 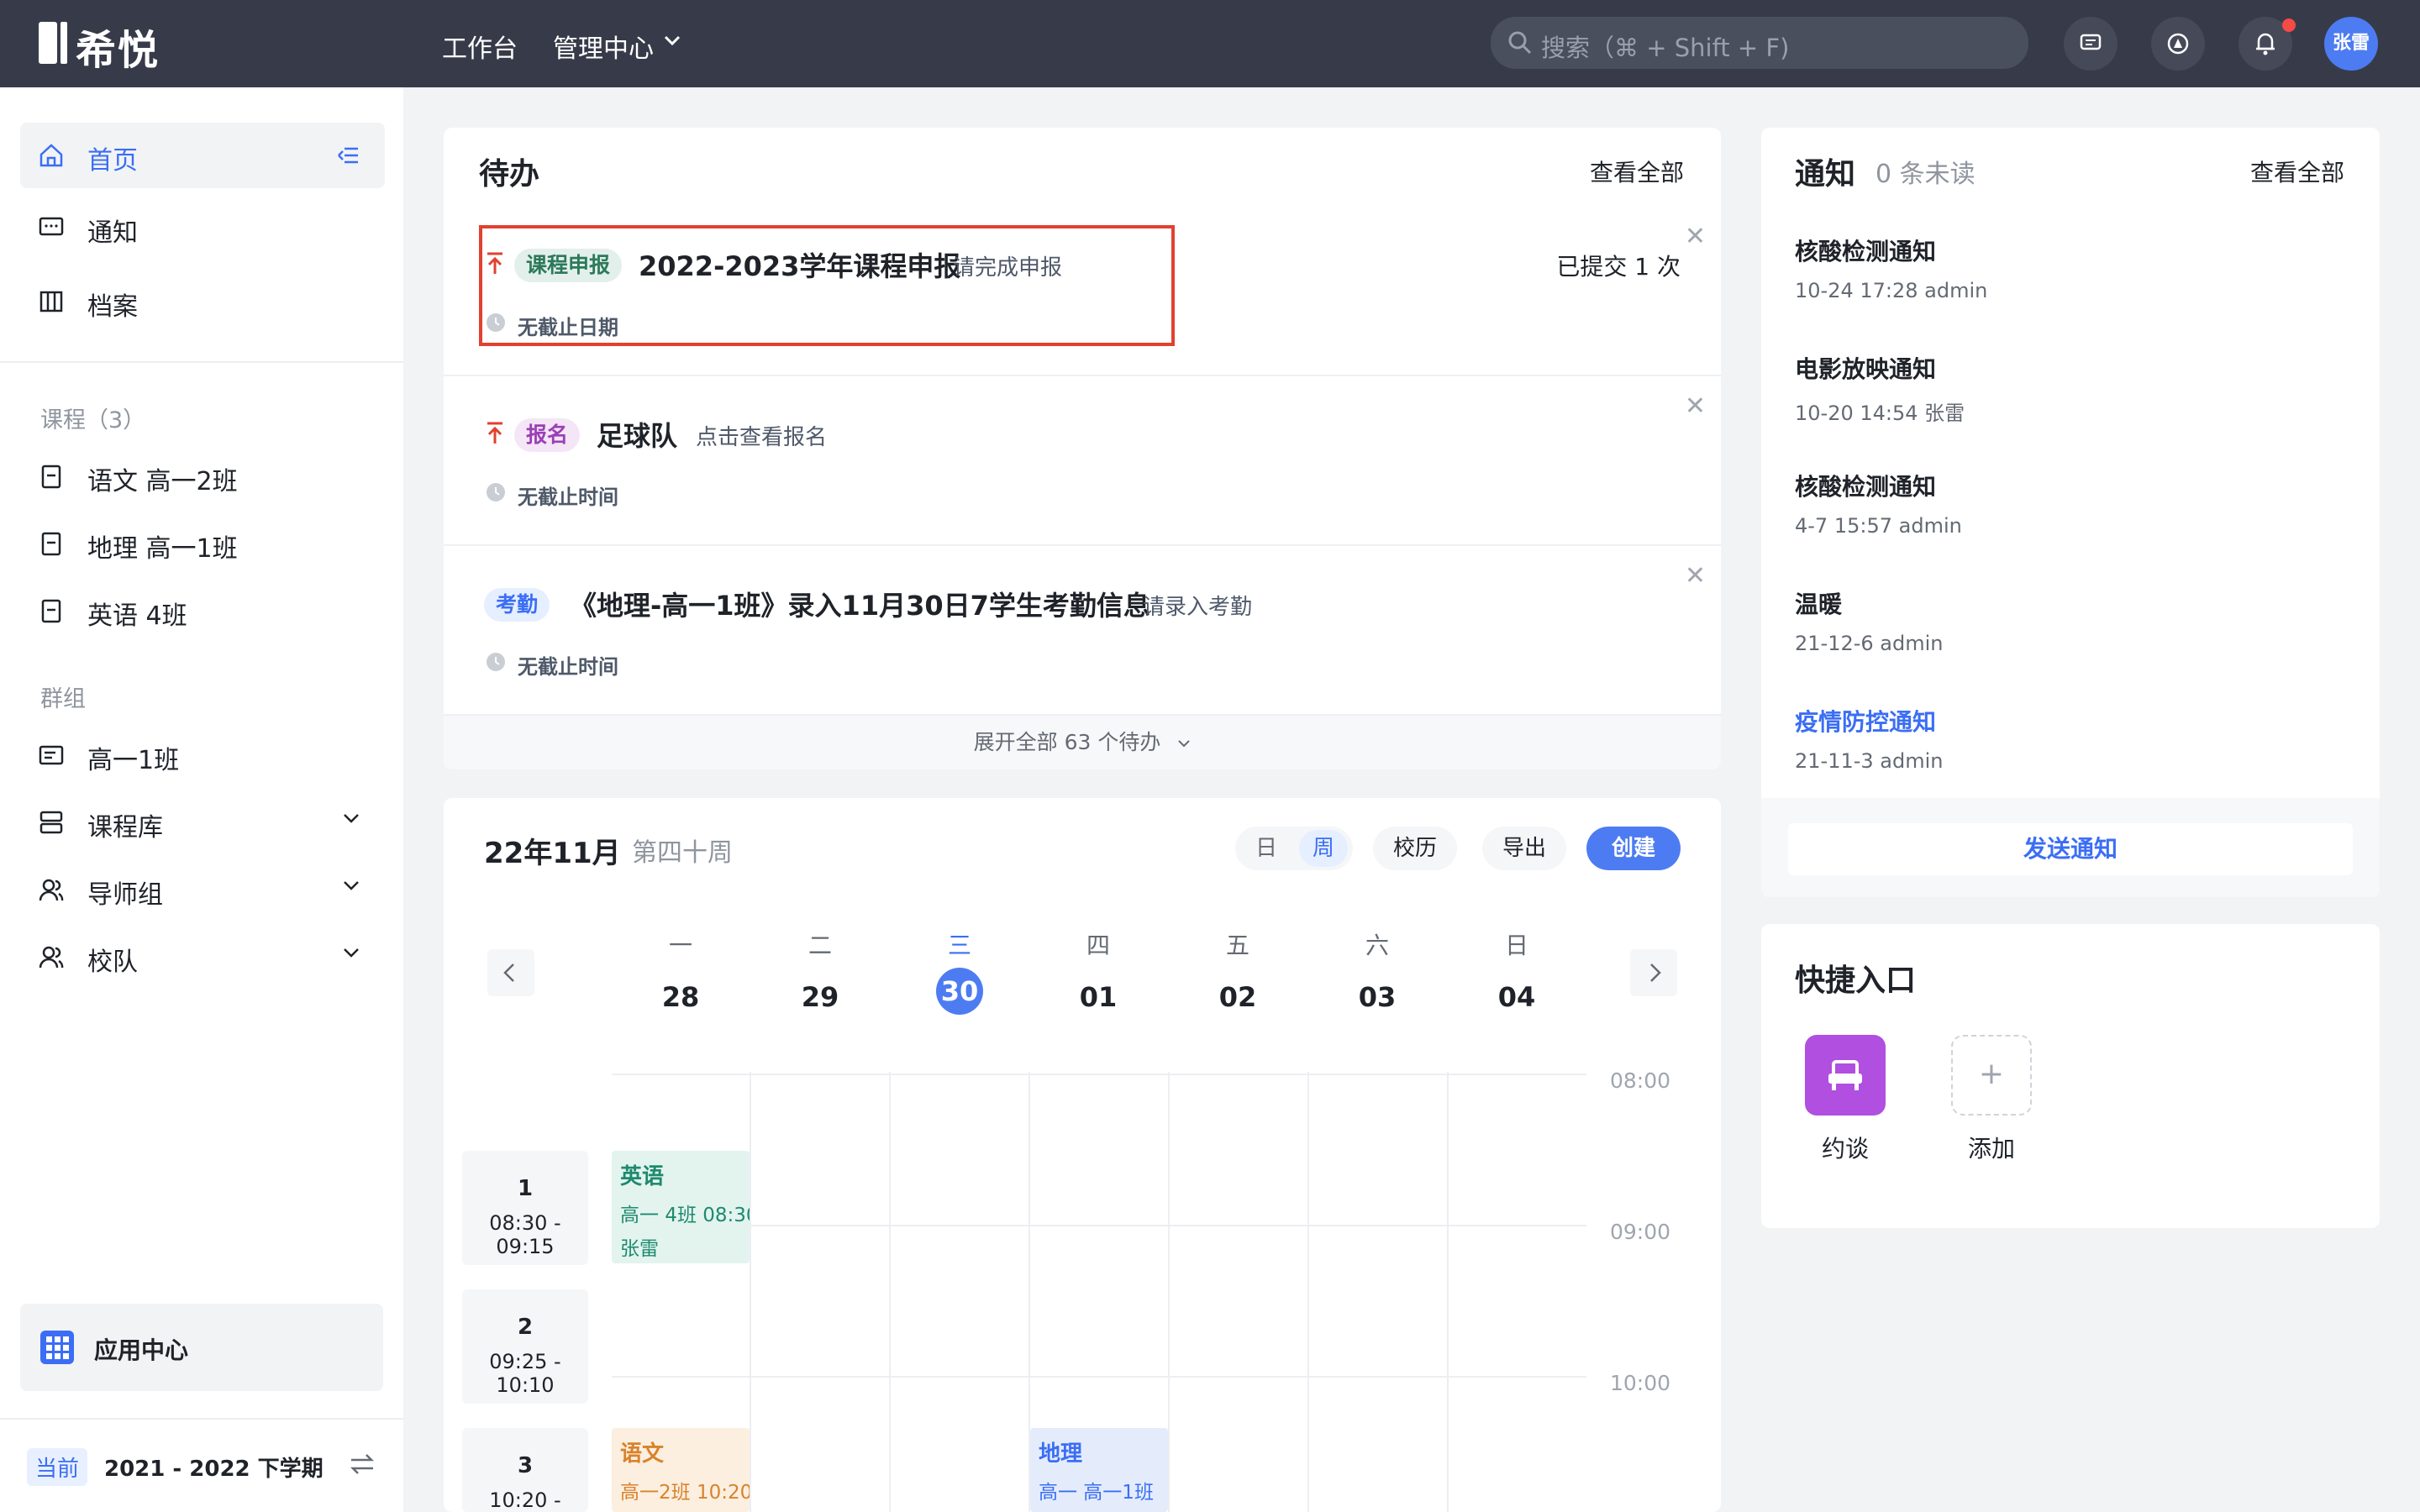 I want to click on meeting-app-button, so click(x=1846, y=1075).